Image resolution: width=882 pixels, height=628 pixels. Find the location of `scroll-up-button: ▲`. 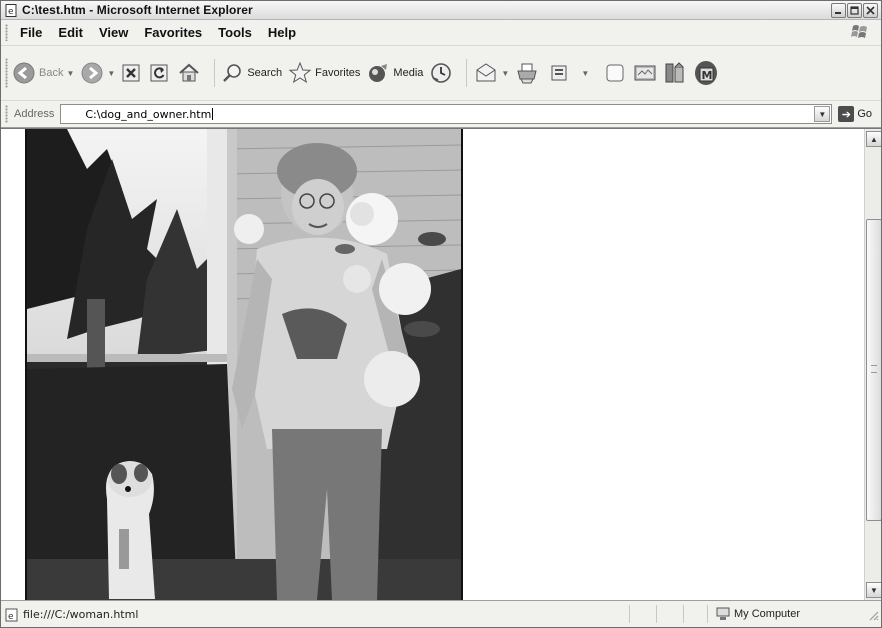

scroll-up-button: ▲ is located at coordinates (873, 139).